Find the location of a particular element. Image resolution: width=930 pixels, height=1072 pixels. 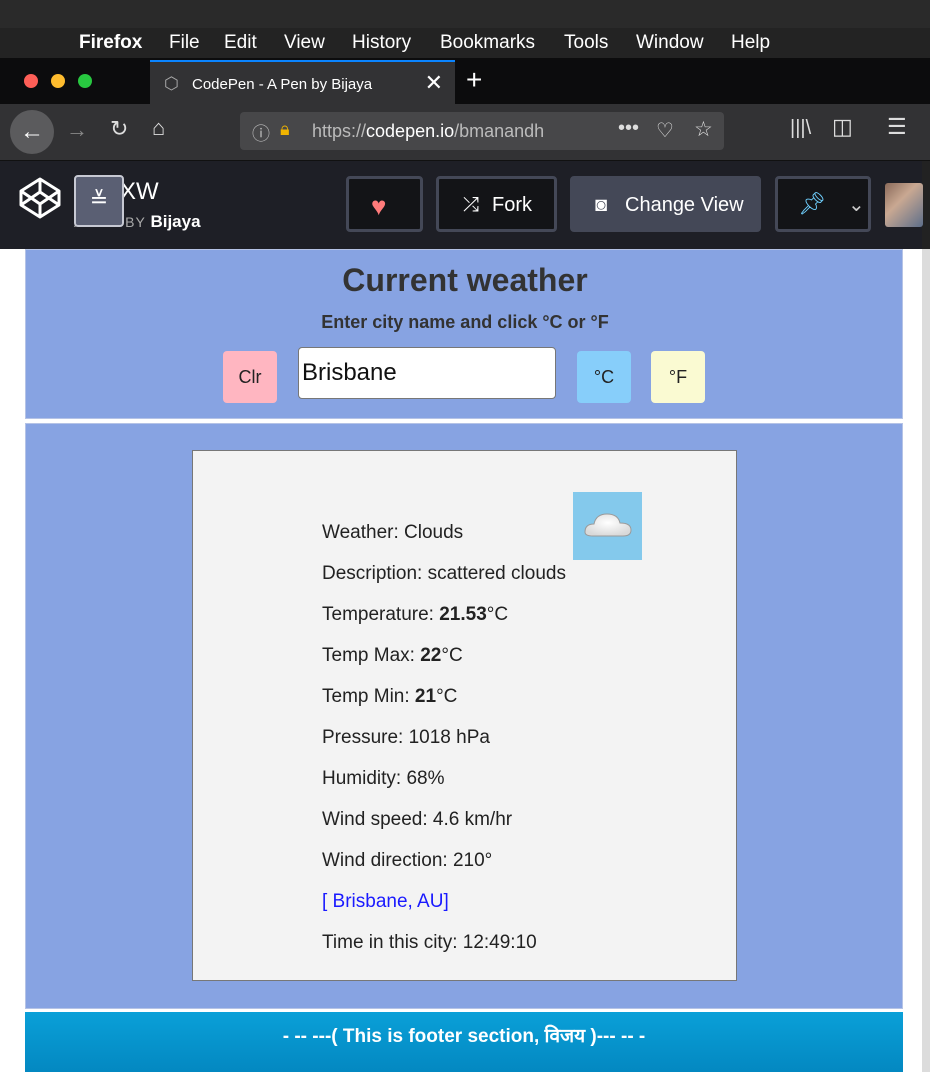

temp-max-text: Temp Max: 22°C is located at coordinates (392, 655).